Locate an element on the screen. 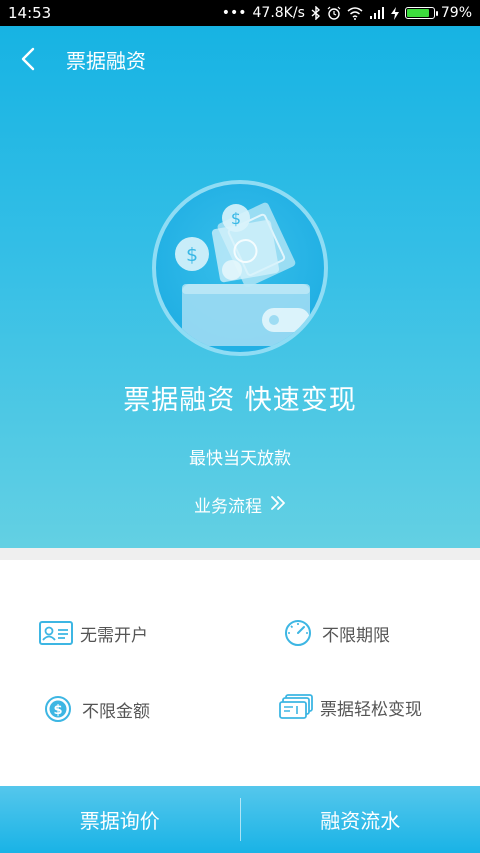  hero-headline: 票据融资 快速变现 is located at coordinates (240, 400).